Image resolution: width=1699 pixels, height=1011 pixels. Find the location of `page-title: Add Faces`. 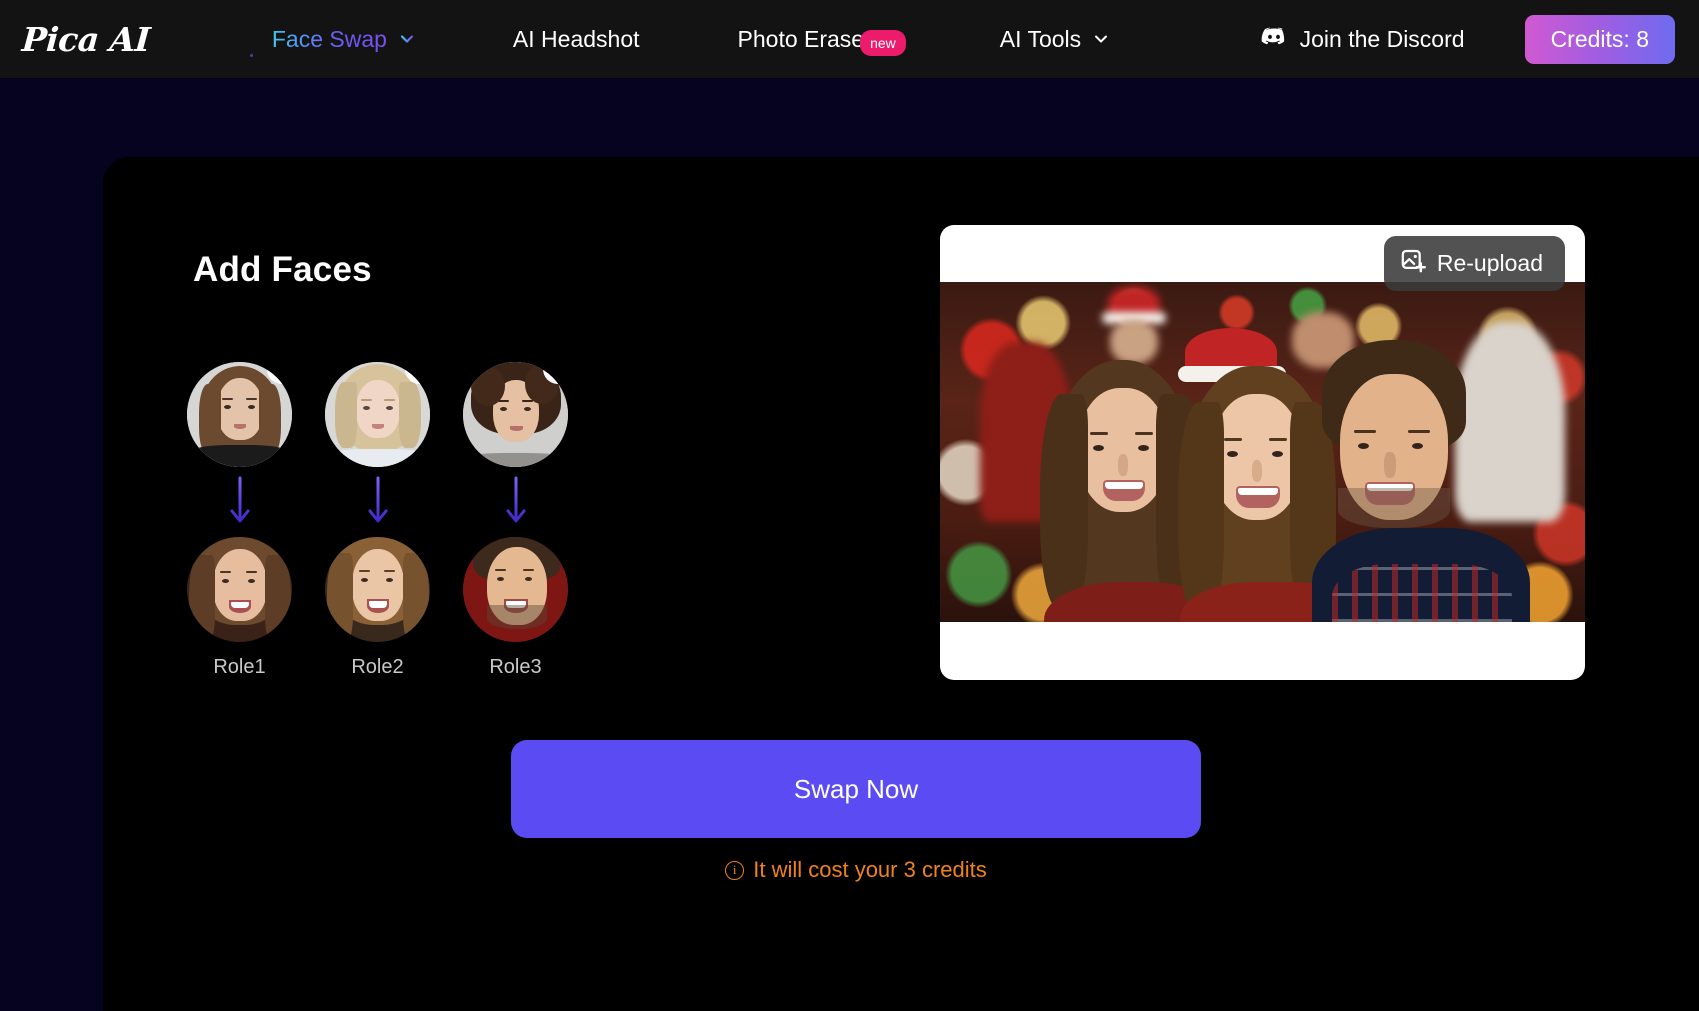

page-title: Add Faces is located at coordinates (282, 269).